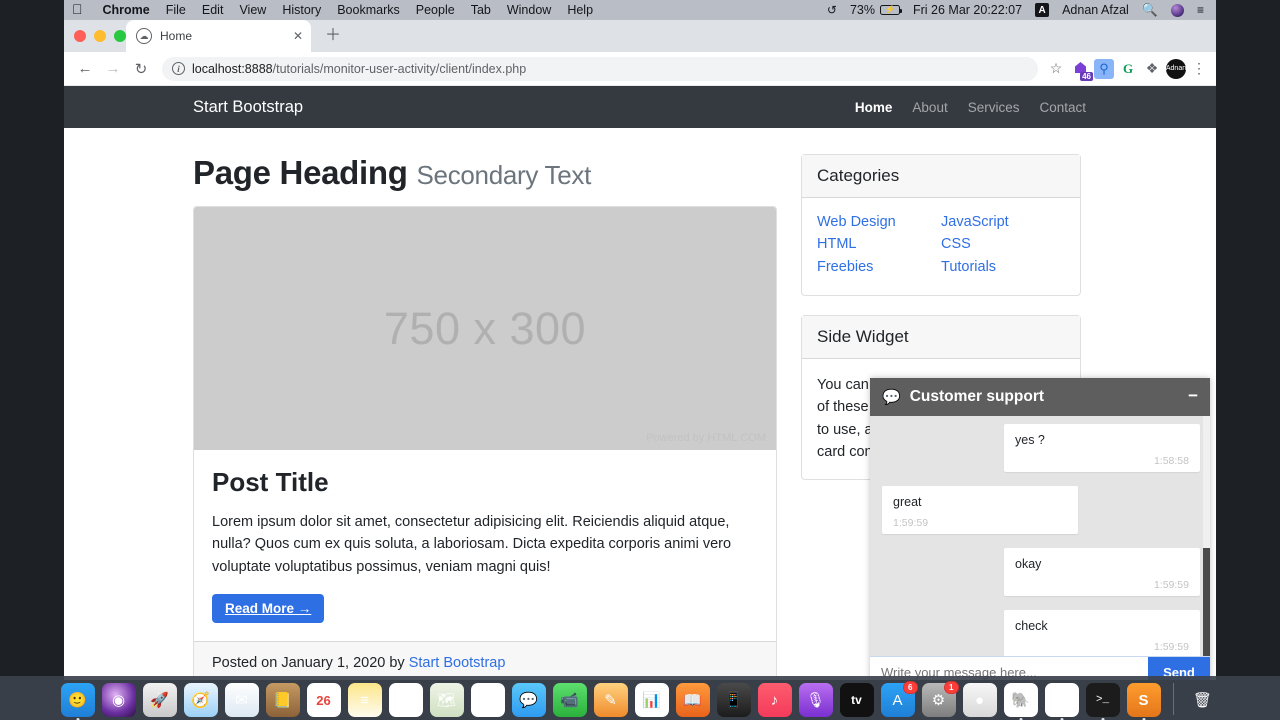  I want to click on dock-item-facetime: 📹, so click(569, 700).